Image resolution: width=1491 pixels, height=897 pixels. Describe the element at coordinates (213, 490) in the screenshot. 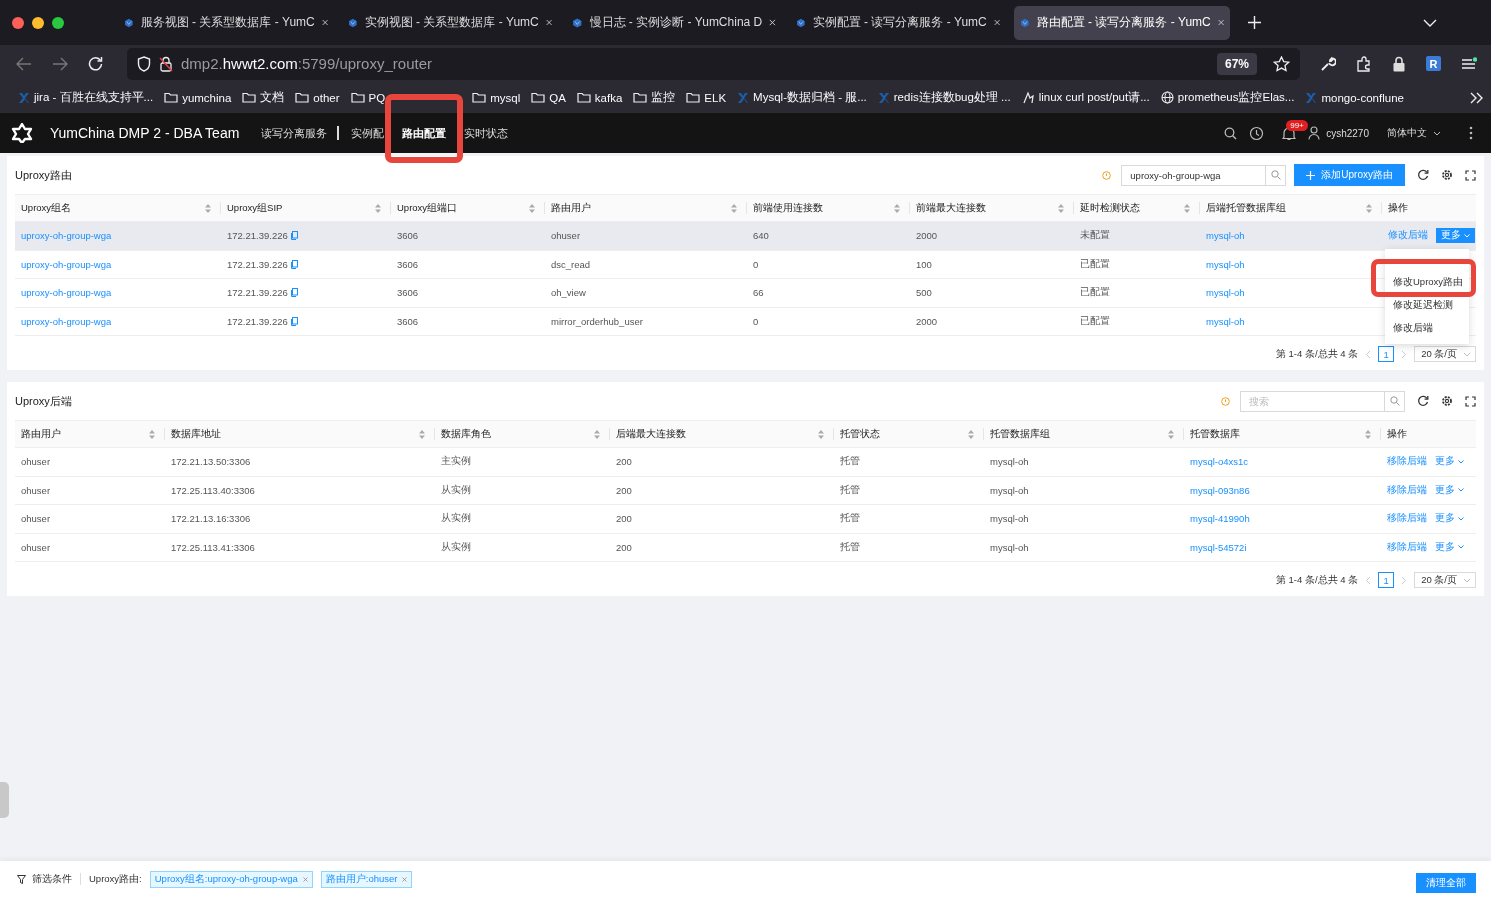

I see `table-cell: 172.25.113.40:3306` at that location.